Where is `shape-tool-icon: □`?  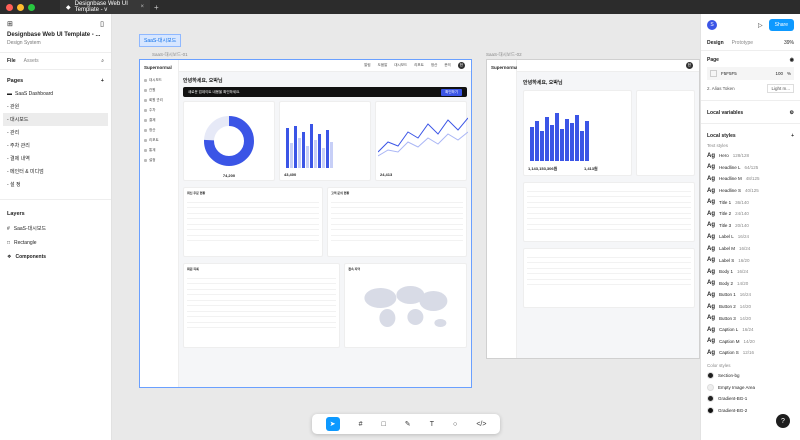
shape-tool-icon: □ is located at coordinates (384, 424).